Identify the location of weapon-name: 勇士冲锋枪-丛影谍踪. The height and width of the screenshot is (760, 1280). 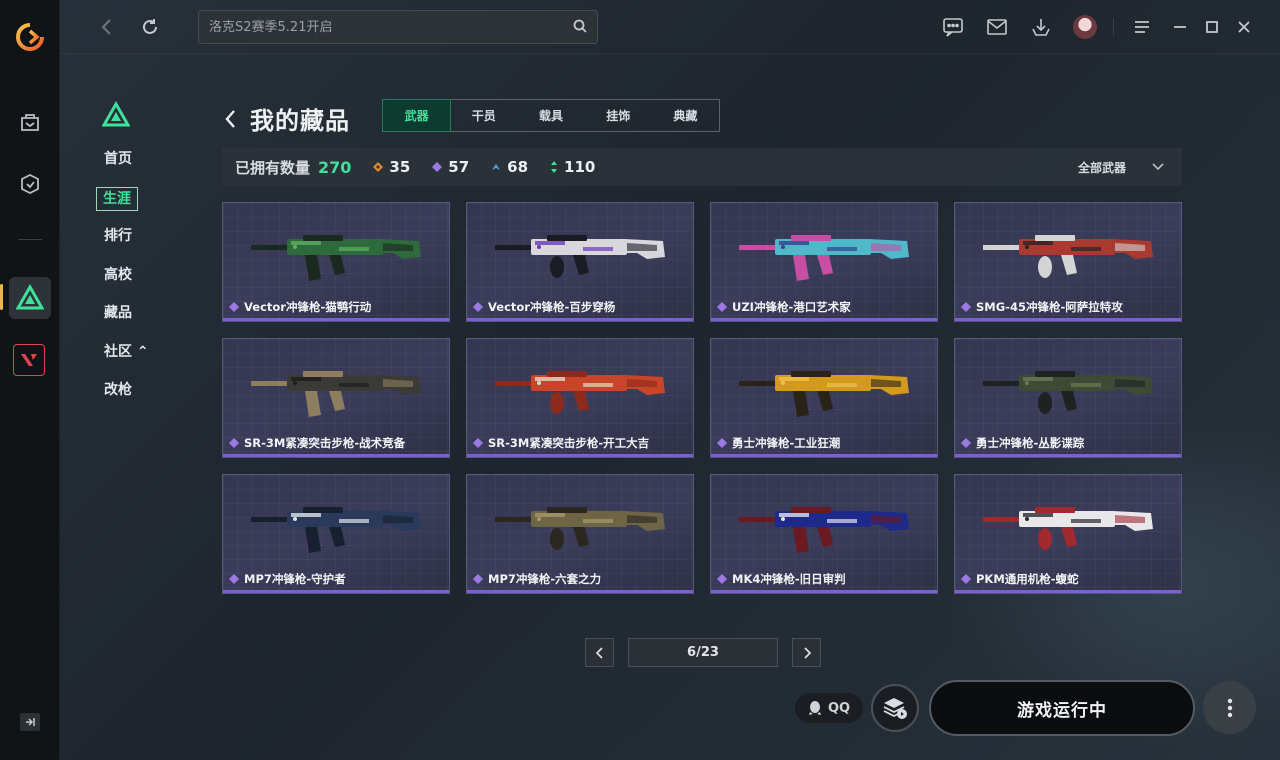
(1030, 443).